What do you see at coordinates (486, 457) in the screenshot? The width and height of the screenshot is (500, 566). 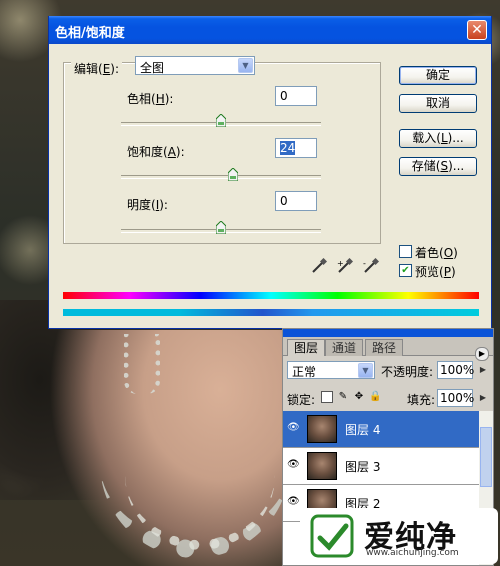 I see `scrollbar-thumb` at bounding box center [486, 457].